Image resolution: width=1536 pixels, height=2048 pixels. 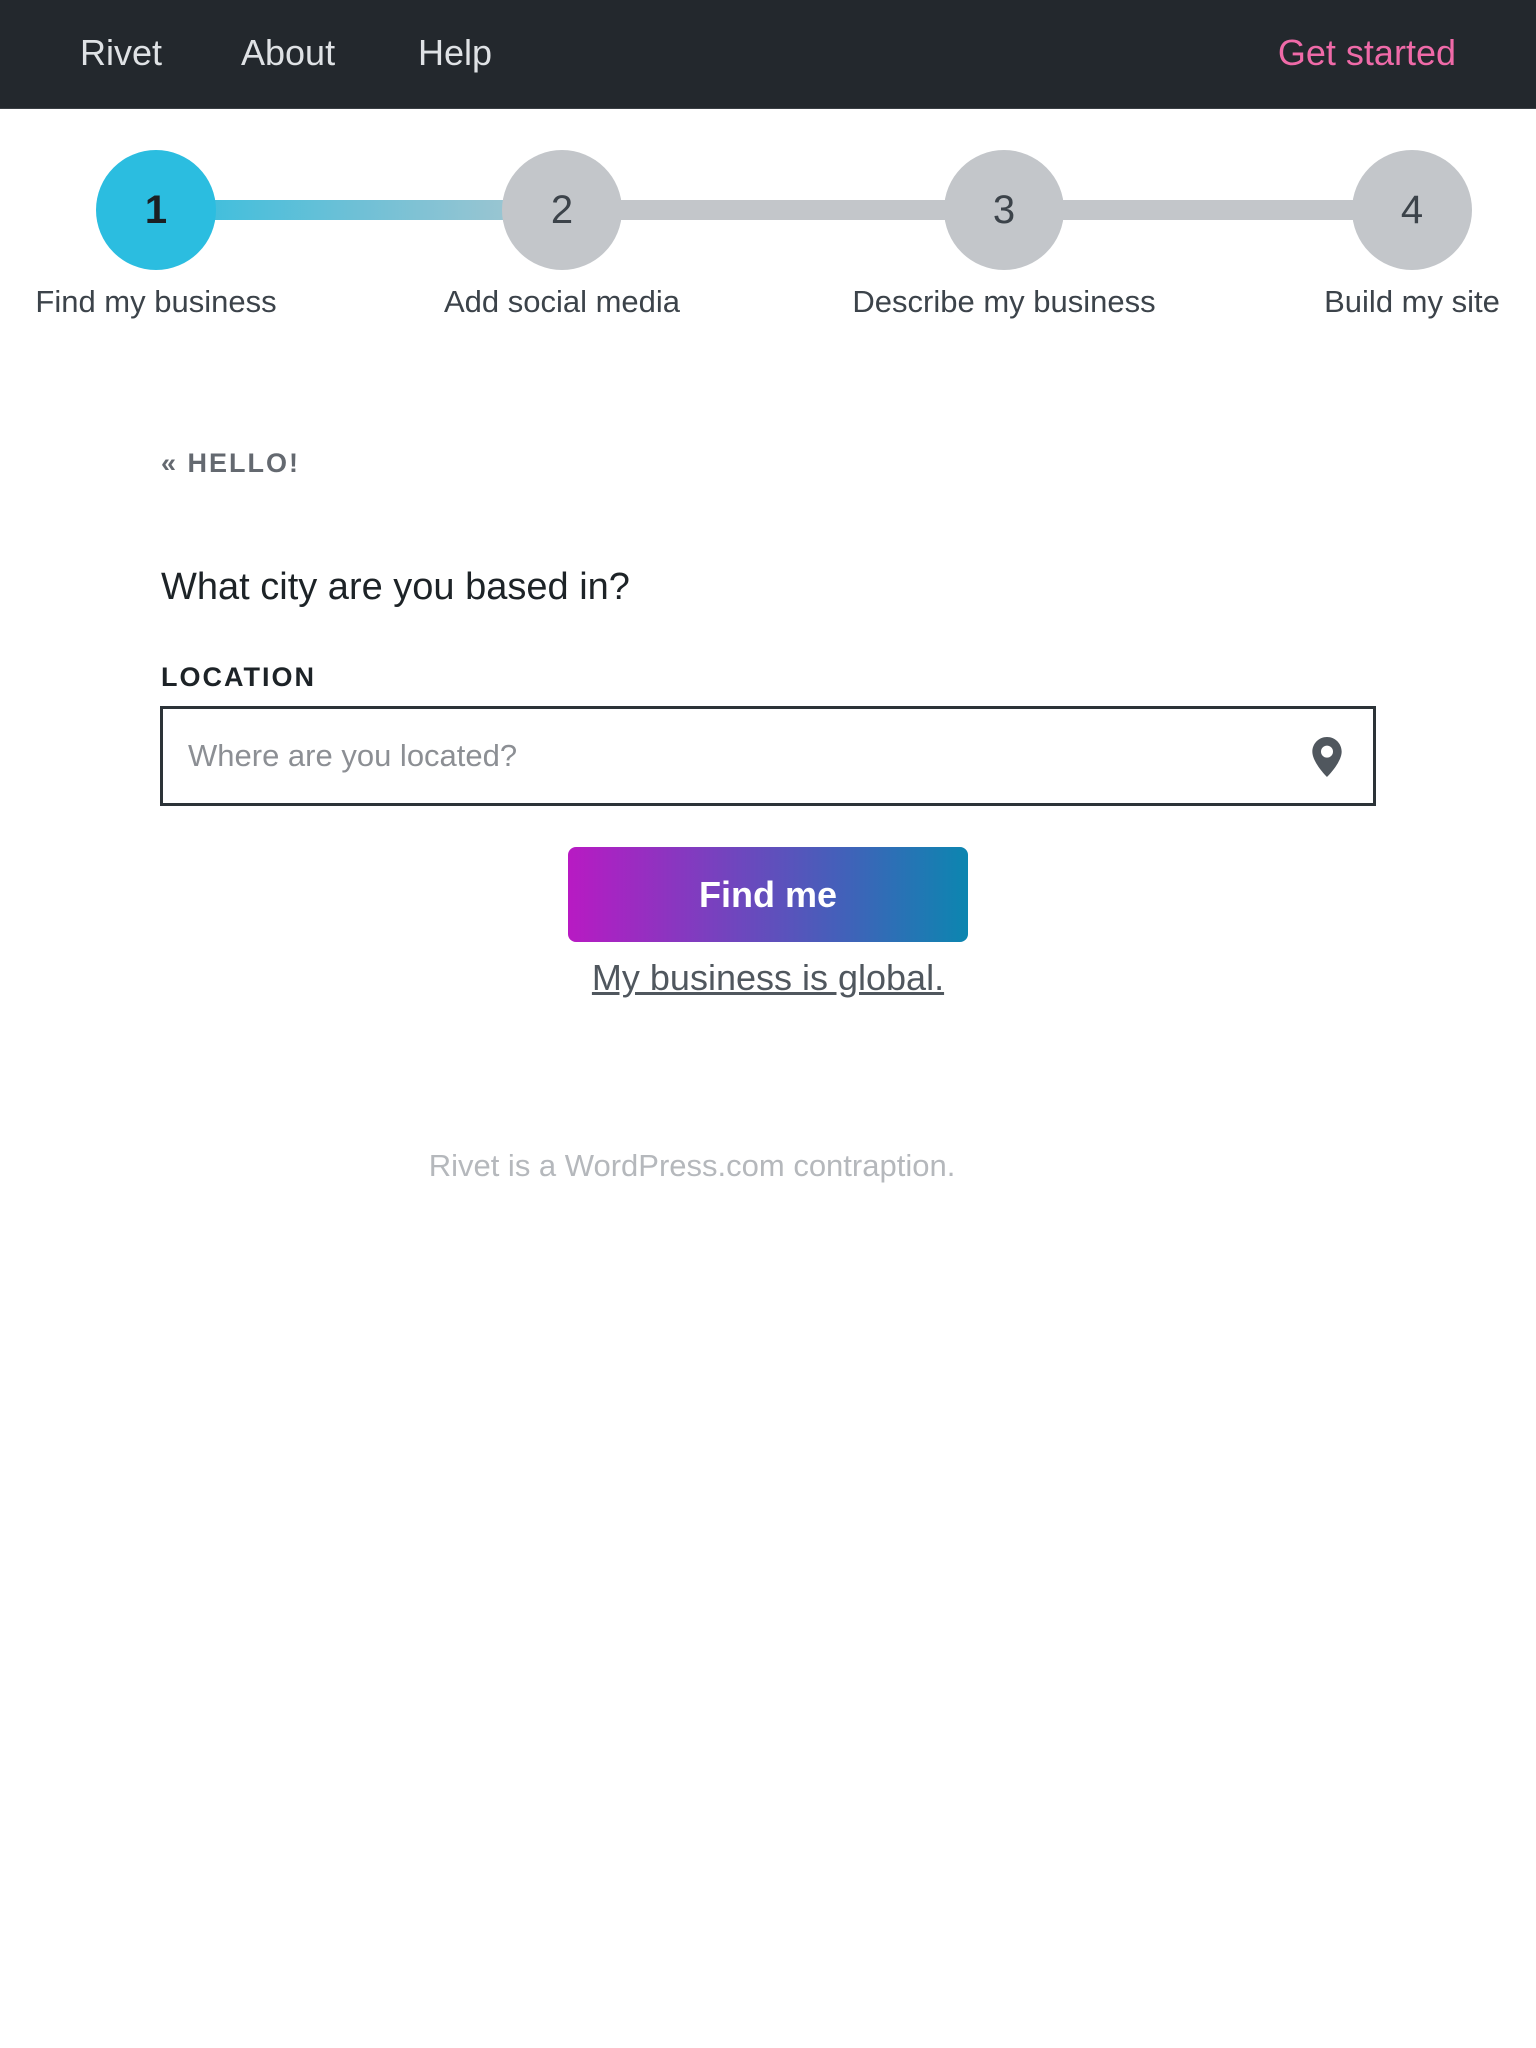 What do you see at coordinates (562, 301) in the screenshot?
I see `step-2-label: Add social media` at bounding box center [562, 301].